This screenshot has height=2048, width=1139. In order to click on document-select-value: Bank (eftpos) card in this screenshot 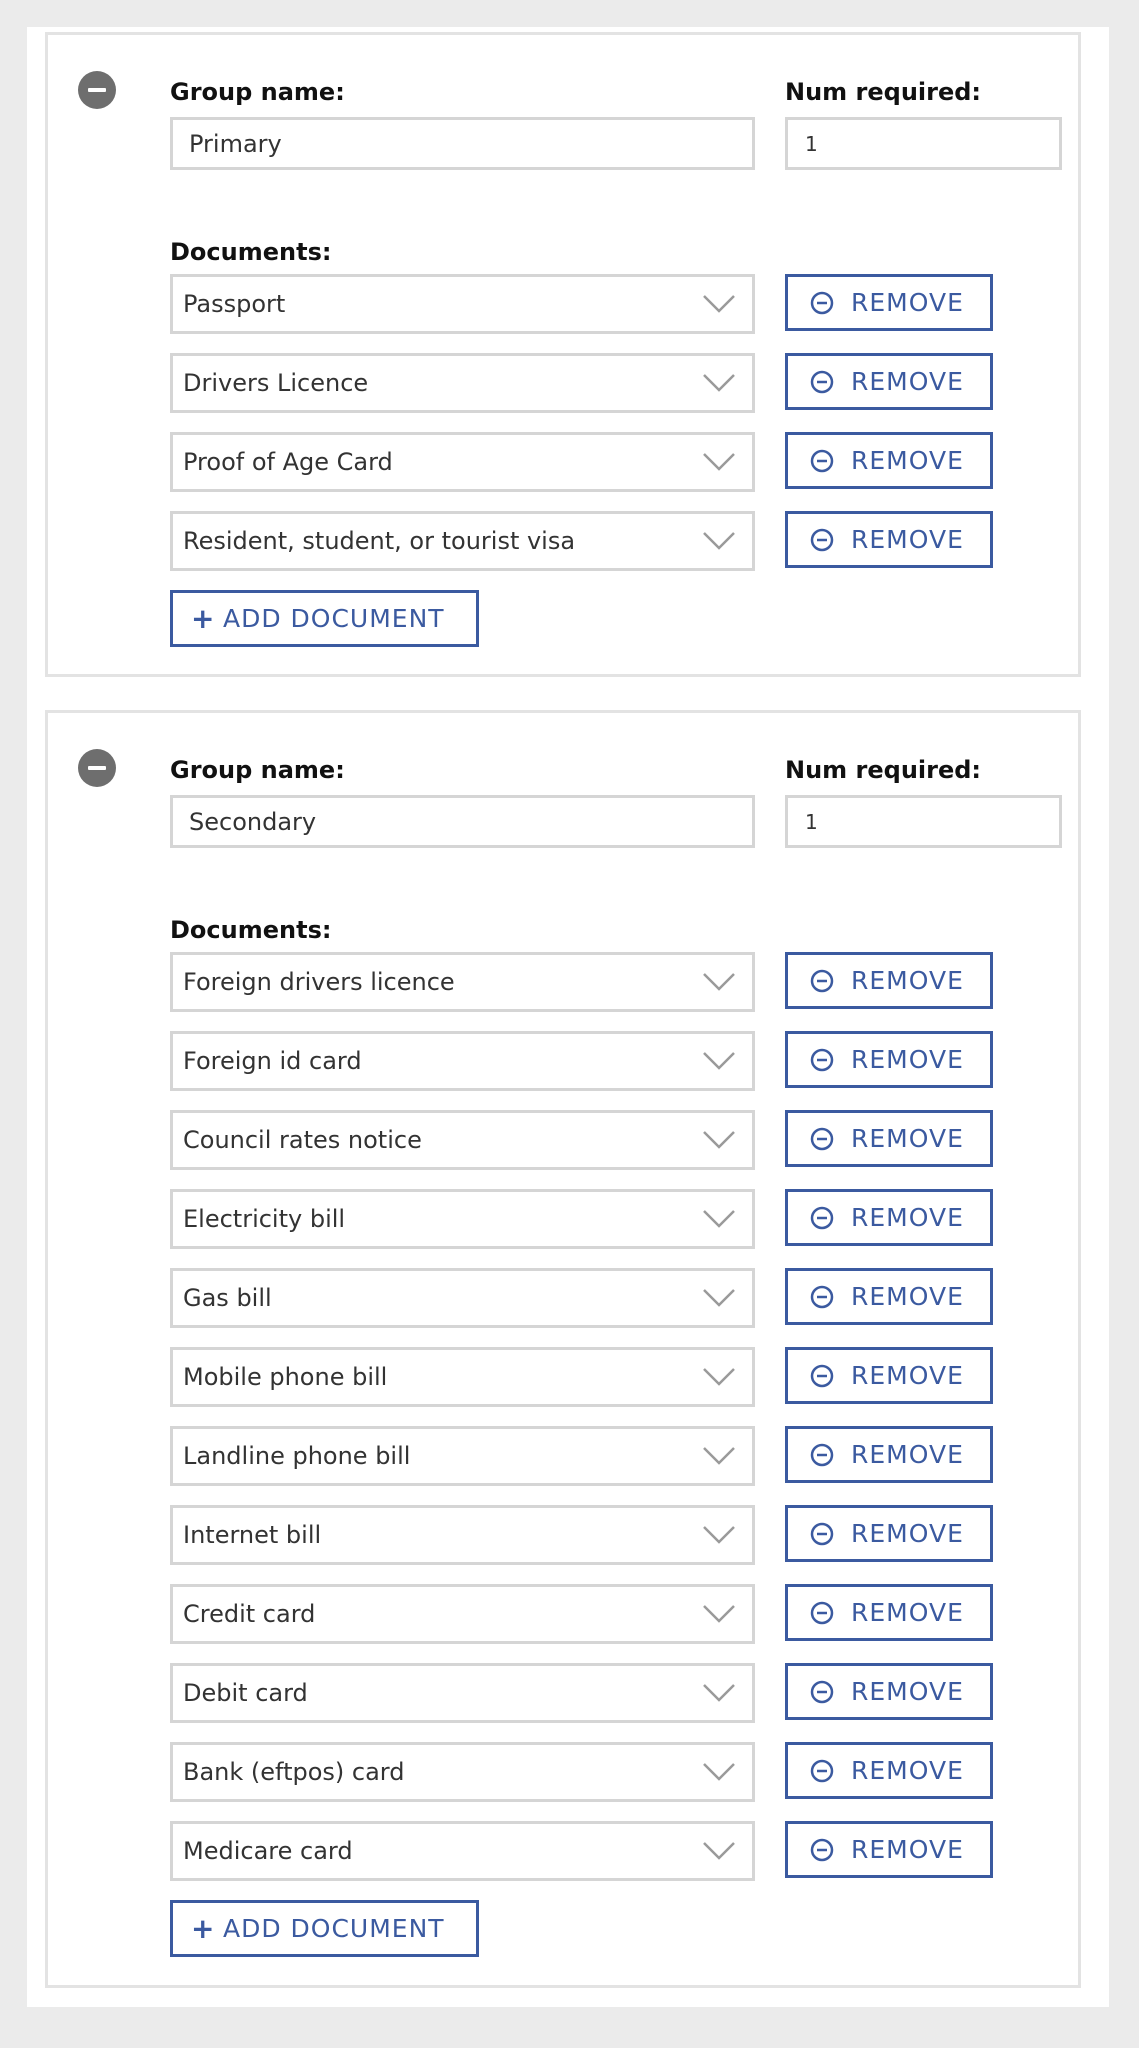, I will do `click(294, 1772)`.